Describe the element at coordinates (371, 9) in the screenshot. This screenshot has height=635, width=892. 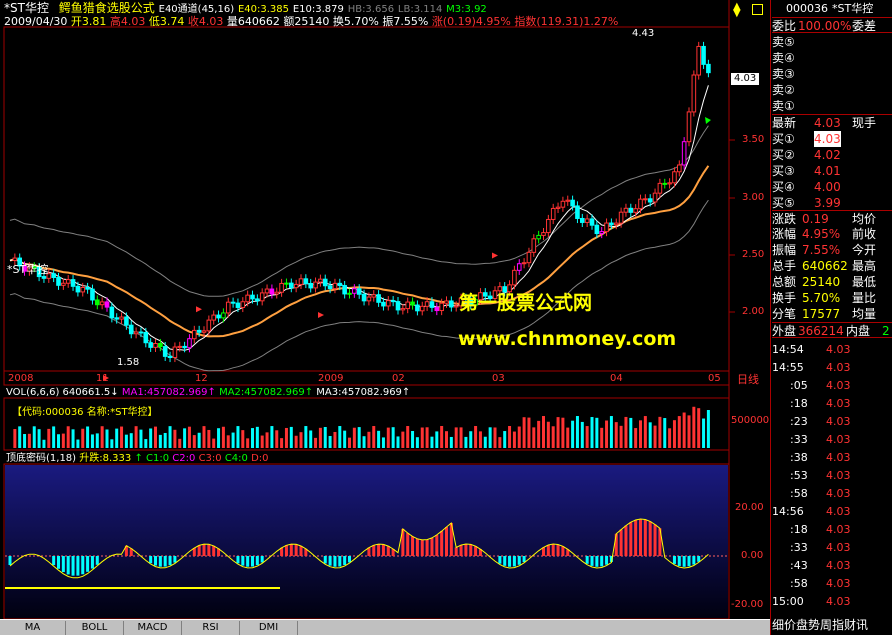
I see `hb-value: HB:3.656` at that location.